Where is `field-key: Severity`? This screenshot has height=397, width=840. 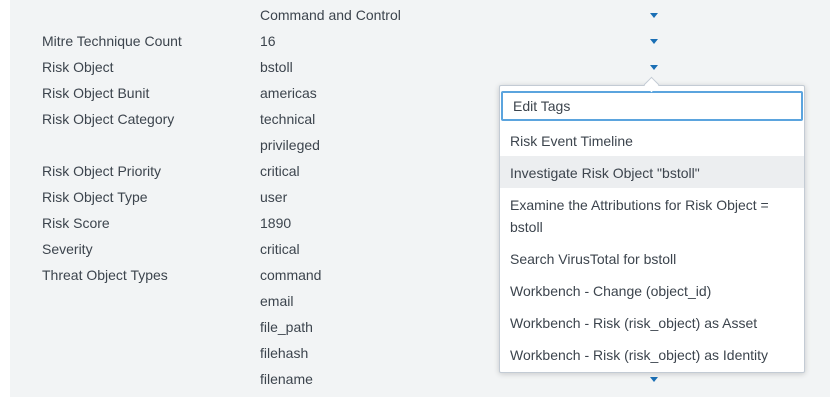 field-key: Severity is located at coordinates (67, 249).